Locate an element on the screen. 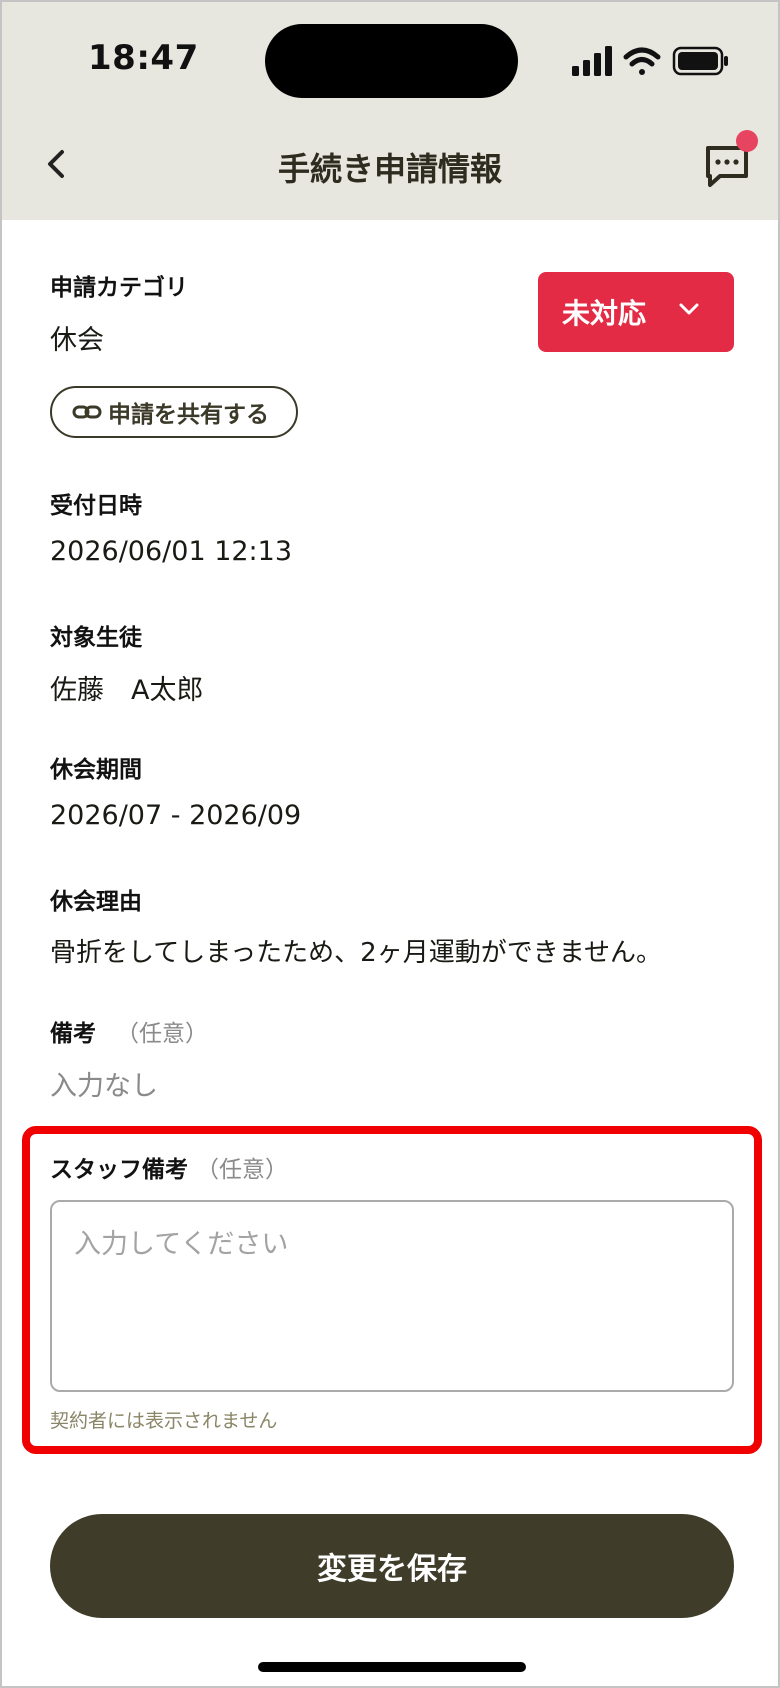  status-icons is located at coordinates (650, 61).